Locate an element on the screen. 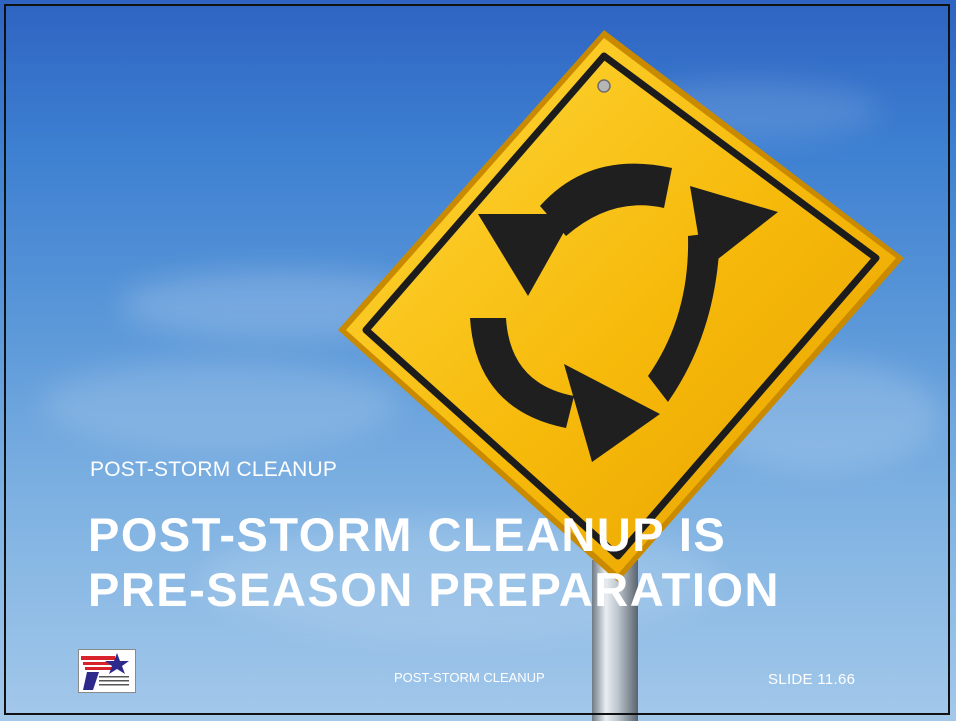 Image resolution: width=956 pixels, height=721 pixels. slide-title-line-1: POST-STORM CLEANUP IS is located at coordinates (407, 534).